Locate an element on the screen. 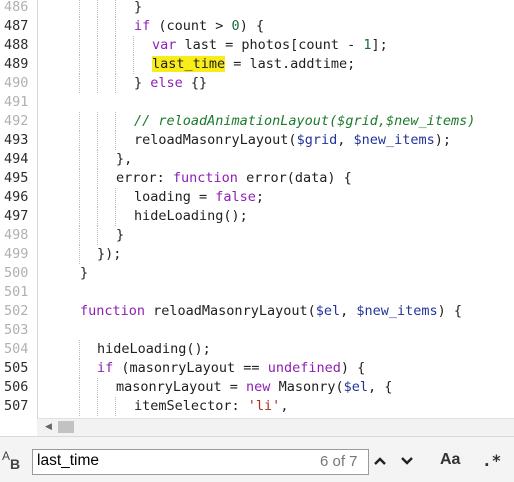 The width and height of the screenshot is (514, 482). line-gutter: 487 is located at coordinates (19, 26).